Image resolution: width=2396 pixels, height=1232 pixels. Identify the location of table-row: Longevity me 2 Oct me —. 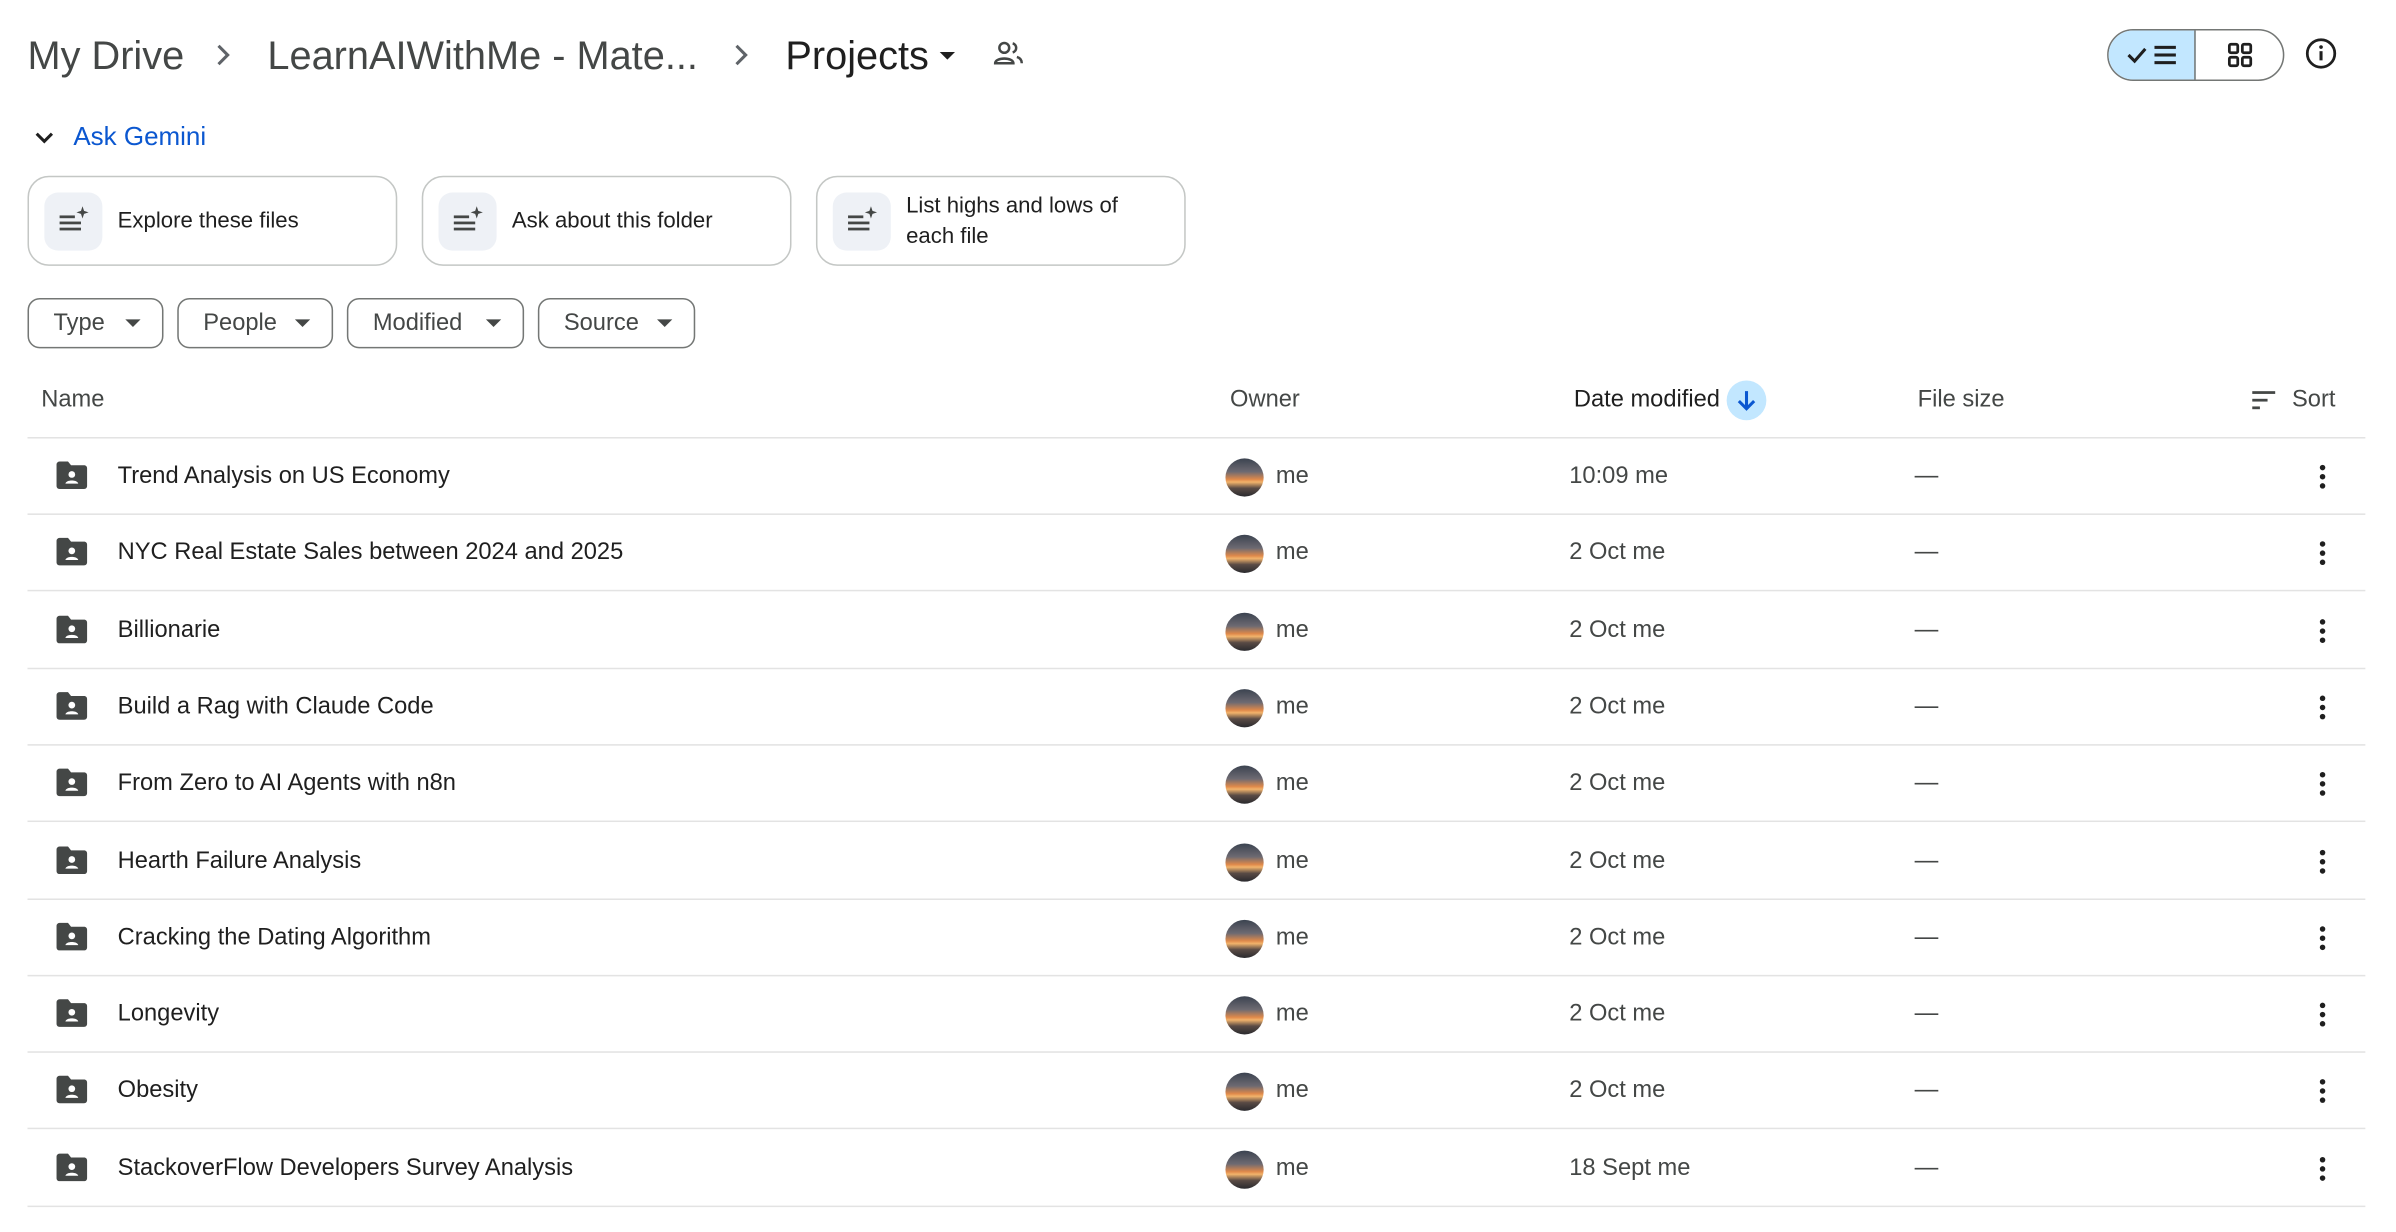
(1196, 1015).